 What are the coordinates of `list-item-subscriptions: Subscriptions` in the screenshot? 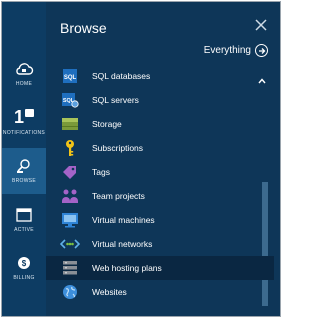 It's located at (160, 148).